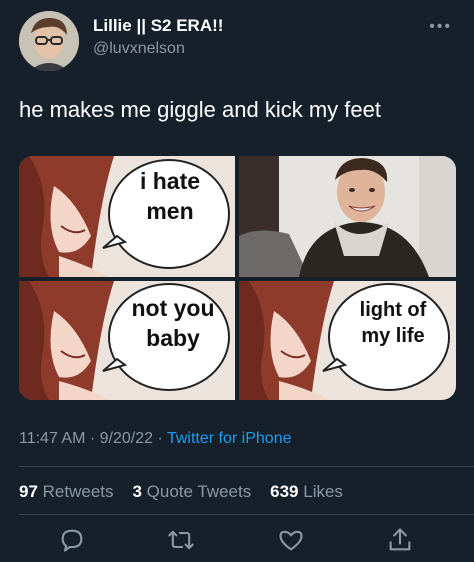 The width and height of the screenshot is (474, 562). I want to click on quotes-stat: 3 Quote Tweets, so click(191, 491).